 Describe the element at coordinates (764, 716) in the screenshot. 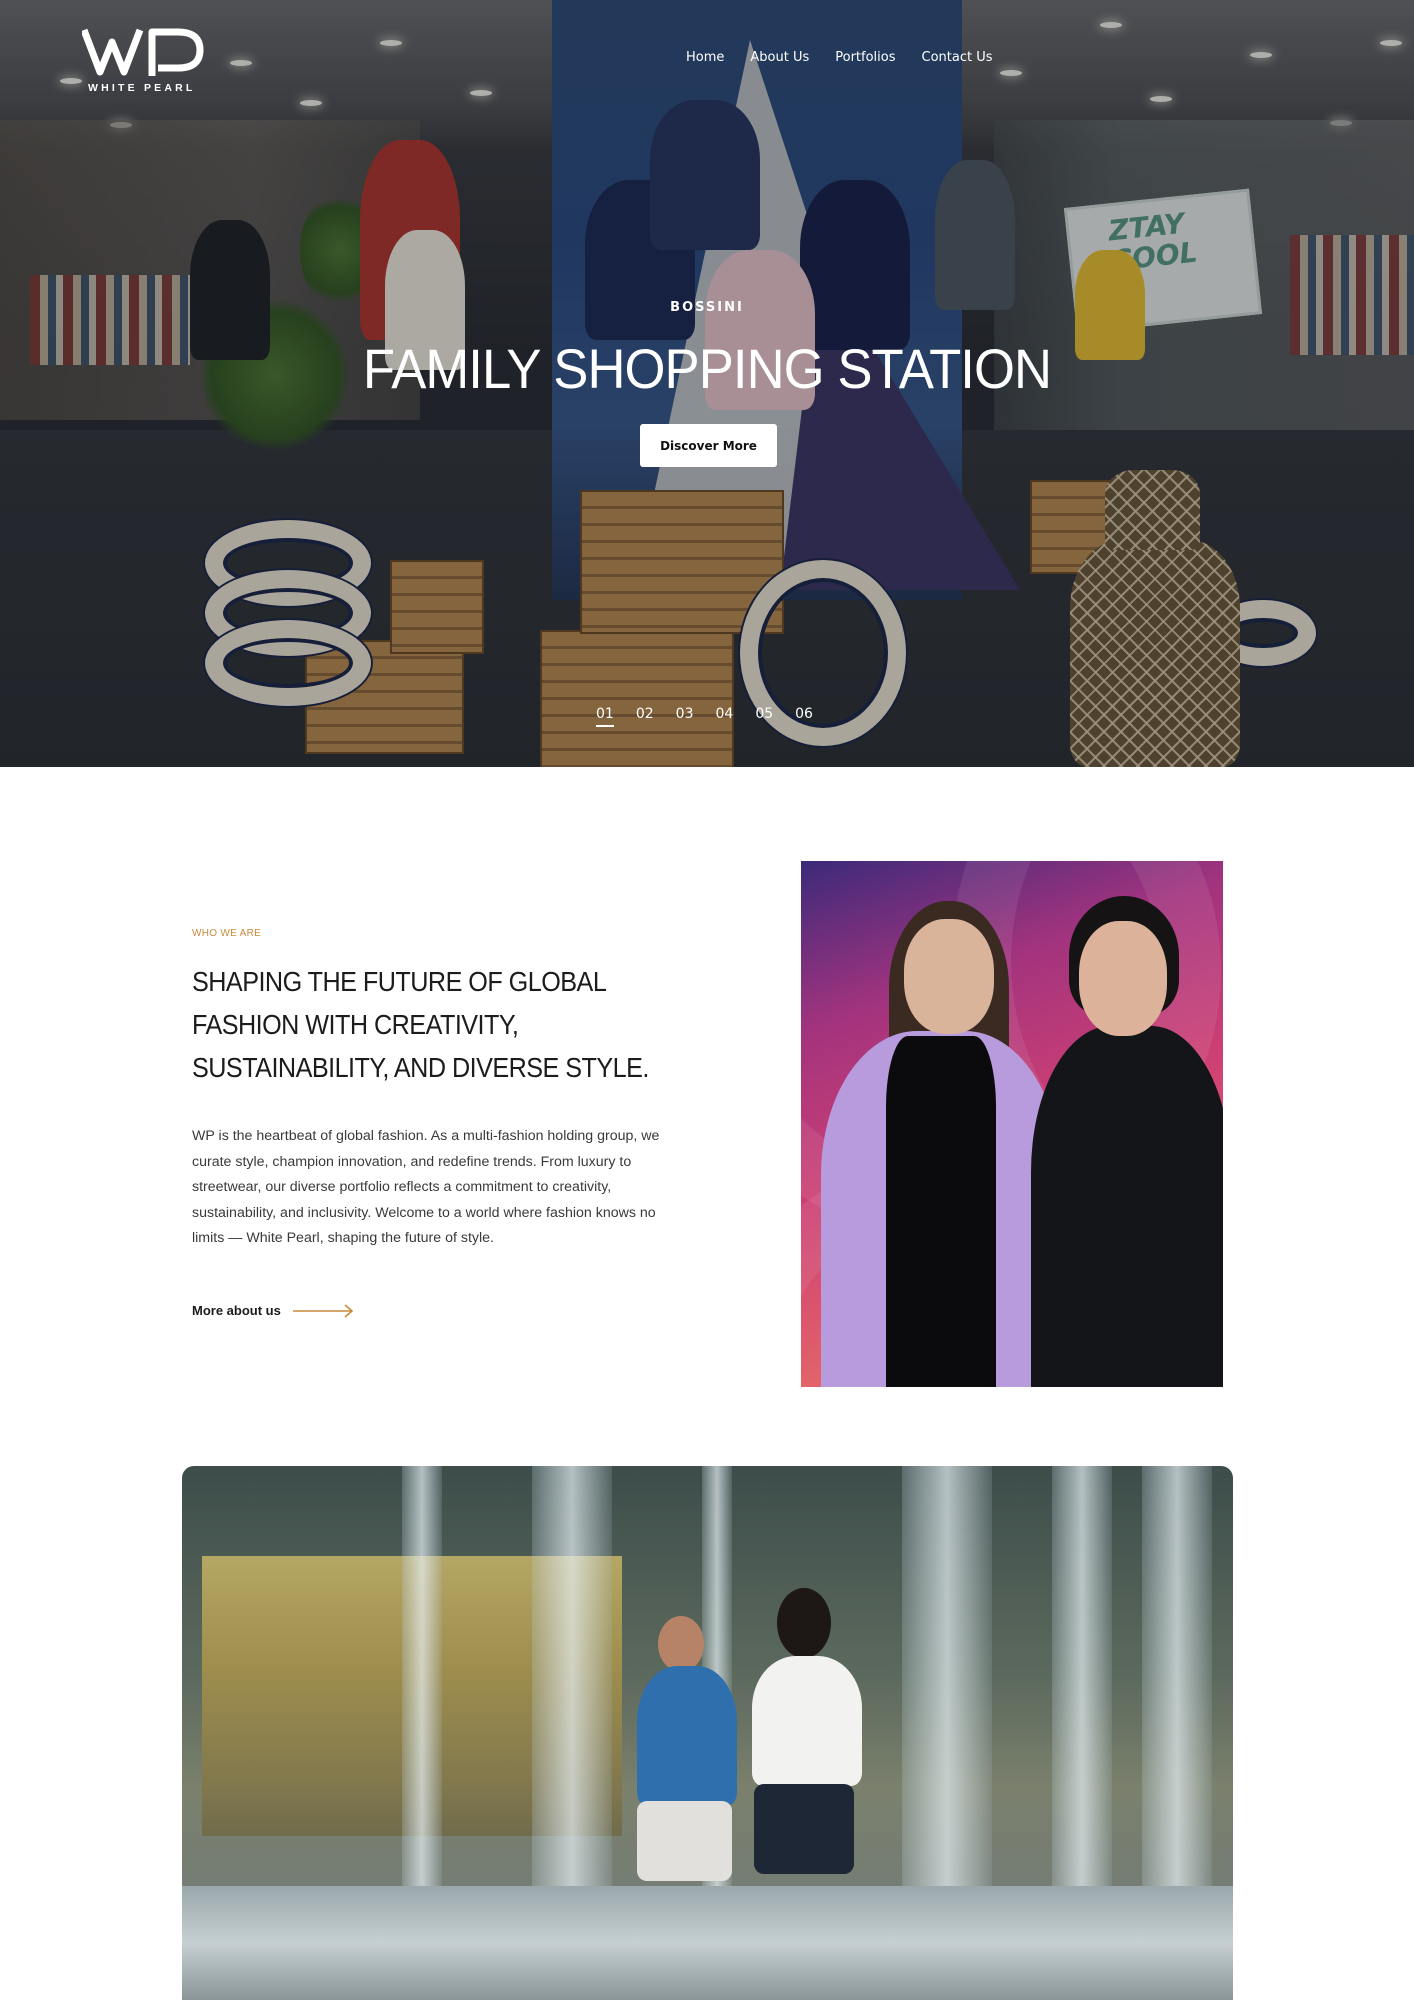

I see `slide-indicator-05: 05` at that location.